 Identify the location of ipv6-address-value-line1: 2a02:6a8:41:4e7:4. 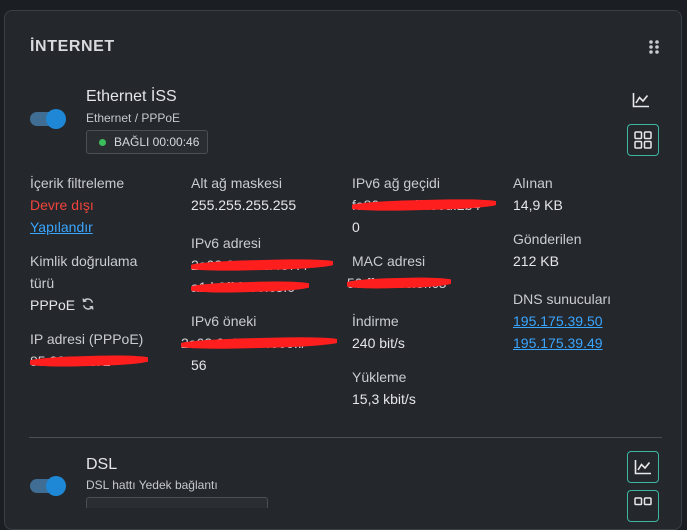
(262, 265).